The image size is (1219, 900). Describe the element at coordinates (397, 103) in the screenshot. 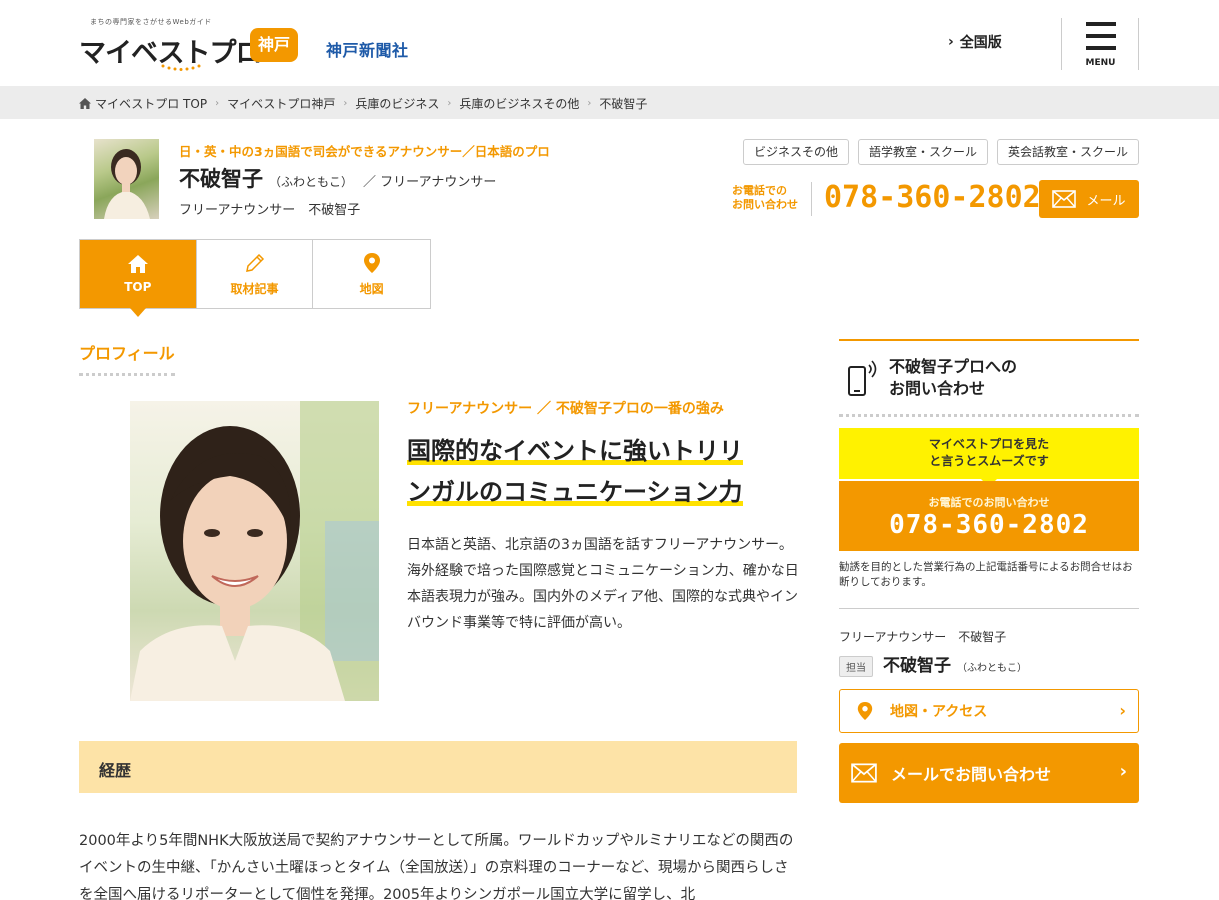

I see `breadcrumb-item: 兵庫のビジネス` at that location.